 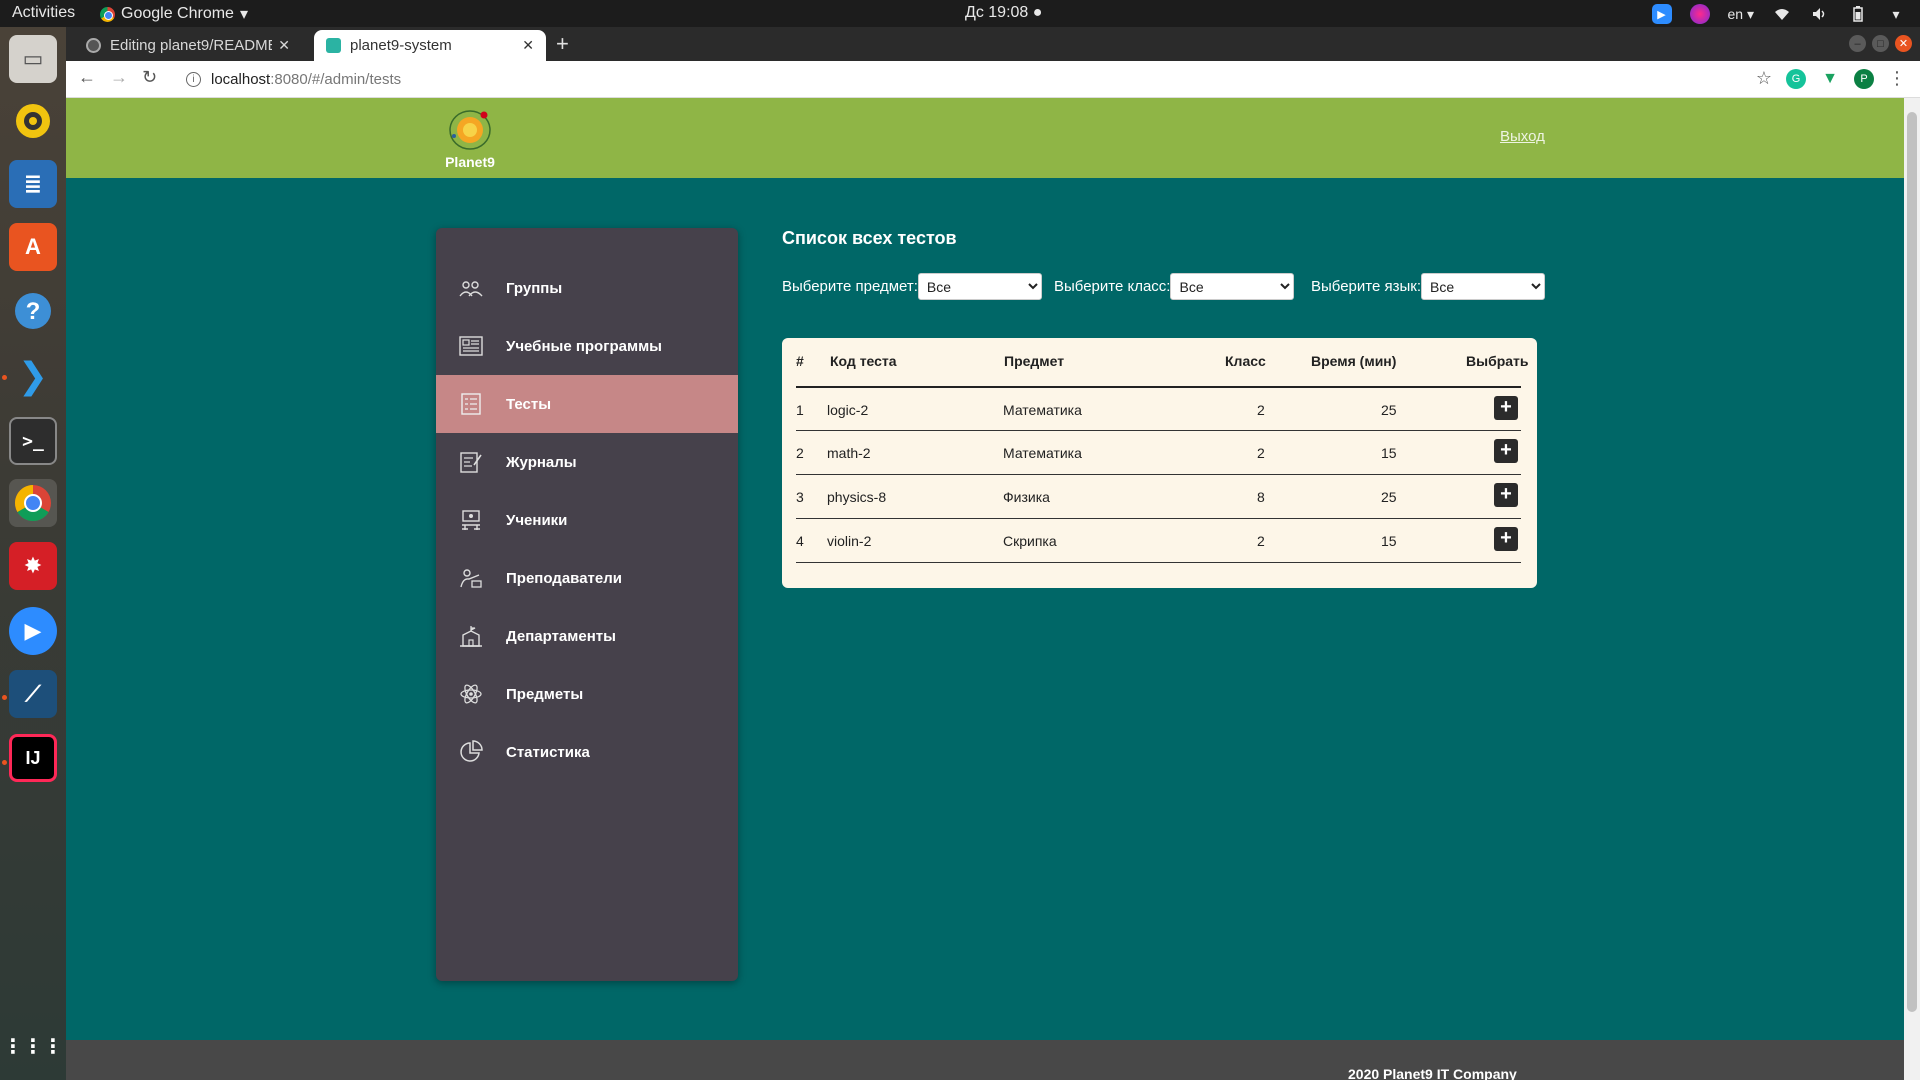 I want to click on sidebar-item-journals: Журналы, so click(x=587, y=462).